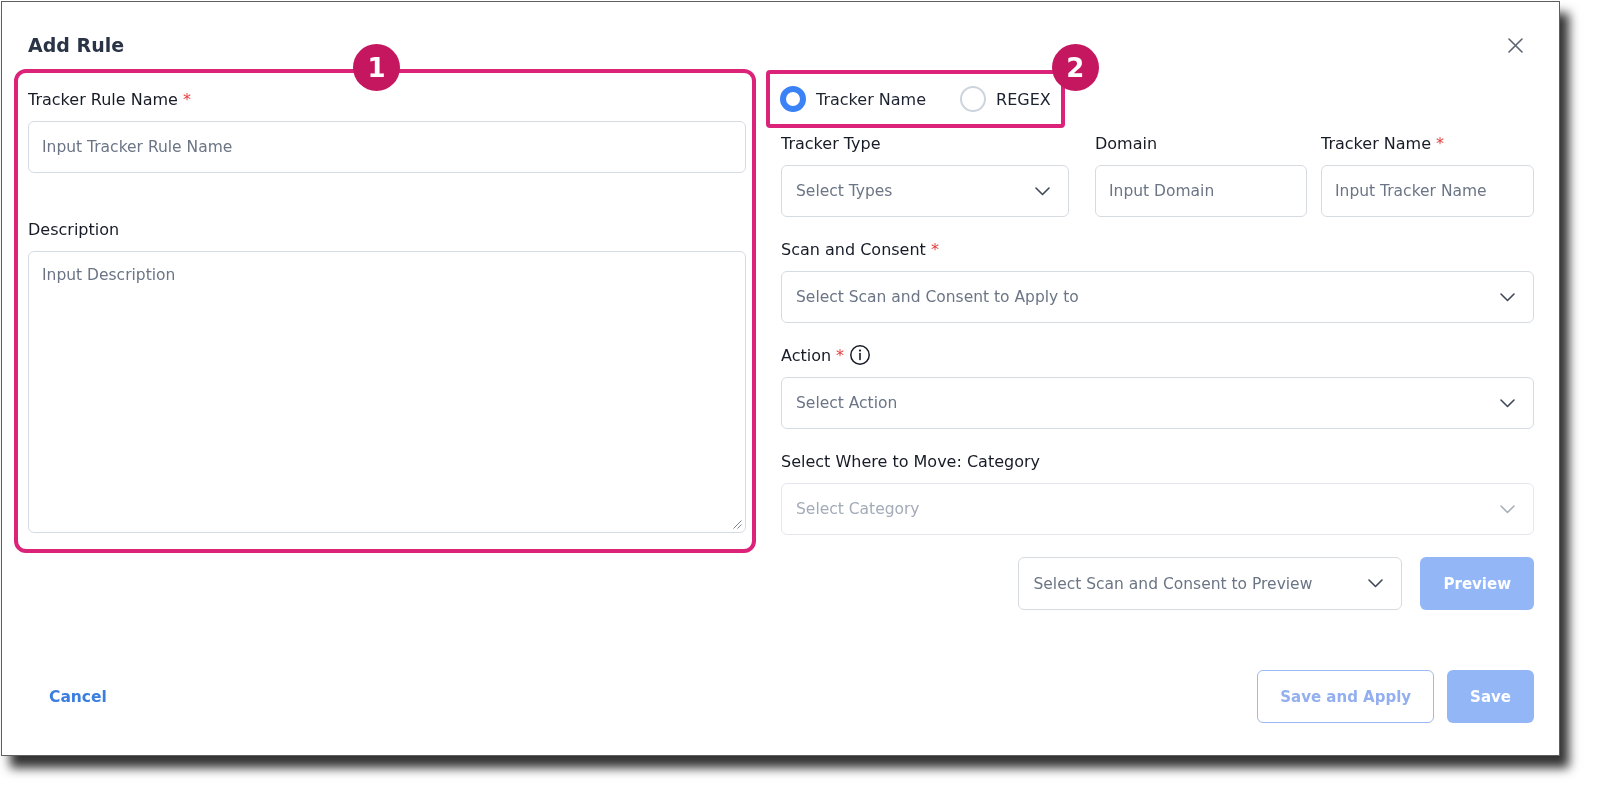  What do you see at coordinates (853, 249) in the screenshot?
I see `field-label: Scan and Consent` at bounding box center [853, 249].